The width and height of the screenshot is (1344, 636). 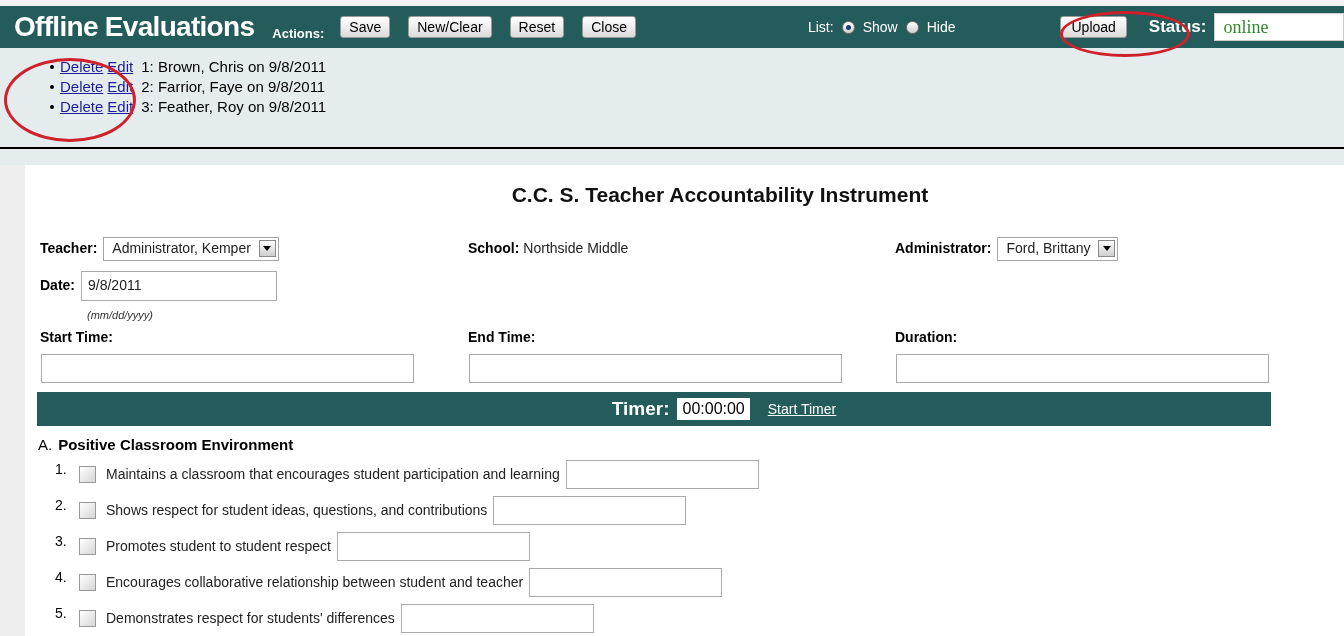 I want to click on field-label: Duration:, so click(x=927, y=337).